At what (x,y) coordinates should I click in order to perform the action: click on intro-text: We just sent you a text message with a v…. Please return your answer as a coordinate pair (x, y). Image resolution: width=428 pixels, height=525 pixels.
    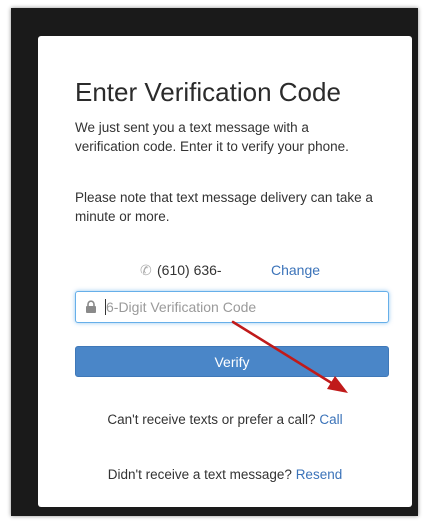
    Looking at the image, I should click on (212, 137).